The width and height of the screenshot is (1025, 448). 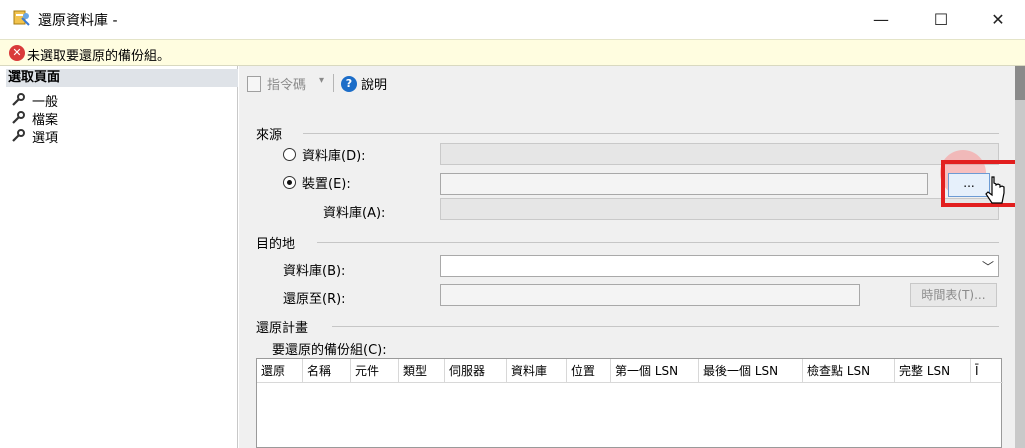 I want to click on mouse-cursor-icon, so click(x=995, y=190).